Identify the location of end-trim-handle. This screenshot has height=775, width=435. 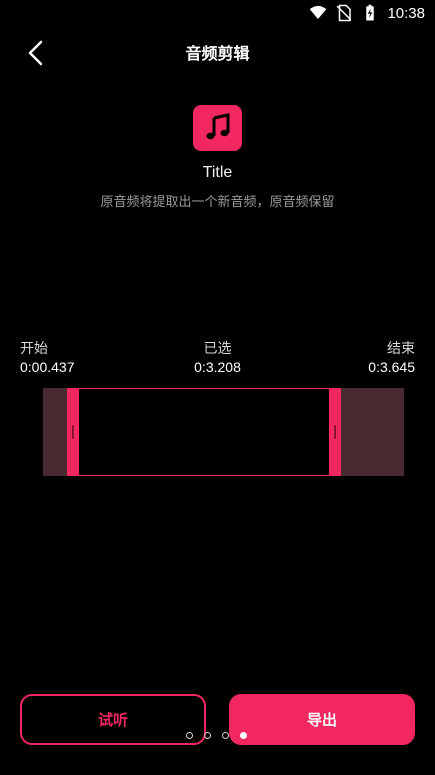
(335, 432).